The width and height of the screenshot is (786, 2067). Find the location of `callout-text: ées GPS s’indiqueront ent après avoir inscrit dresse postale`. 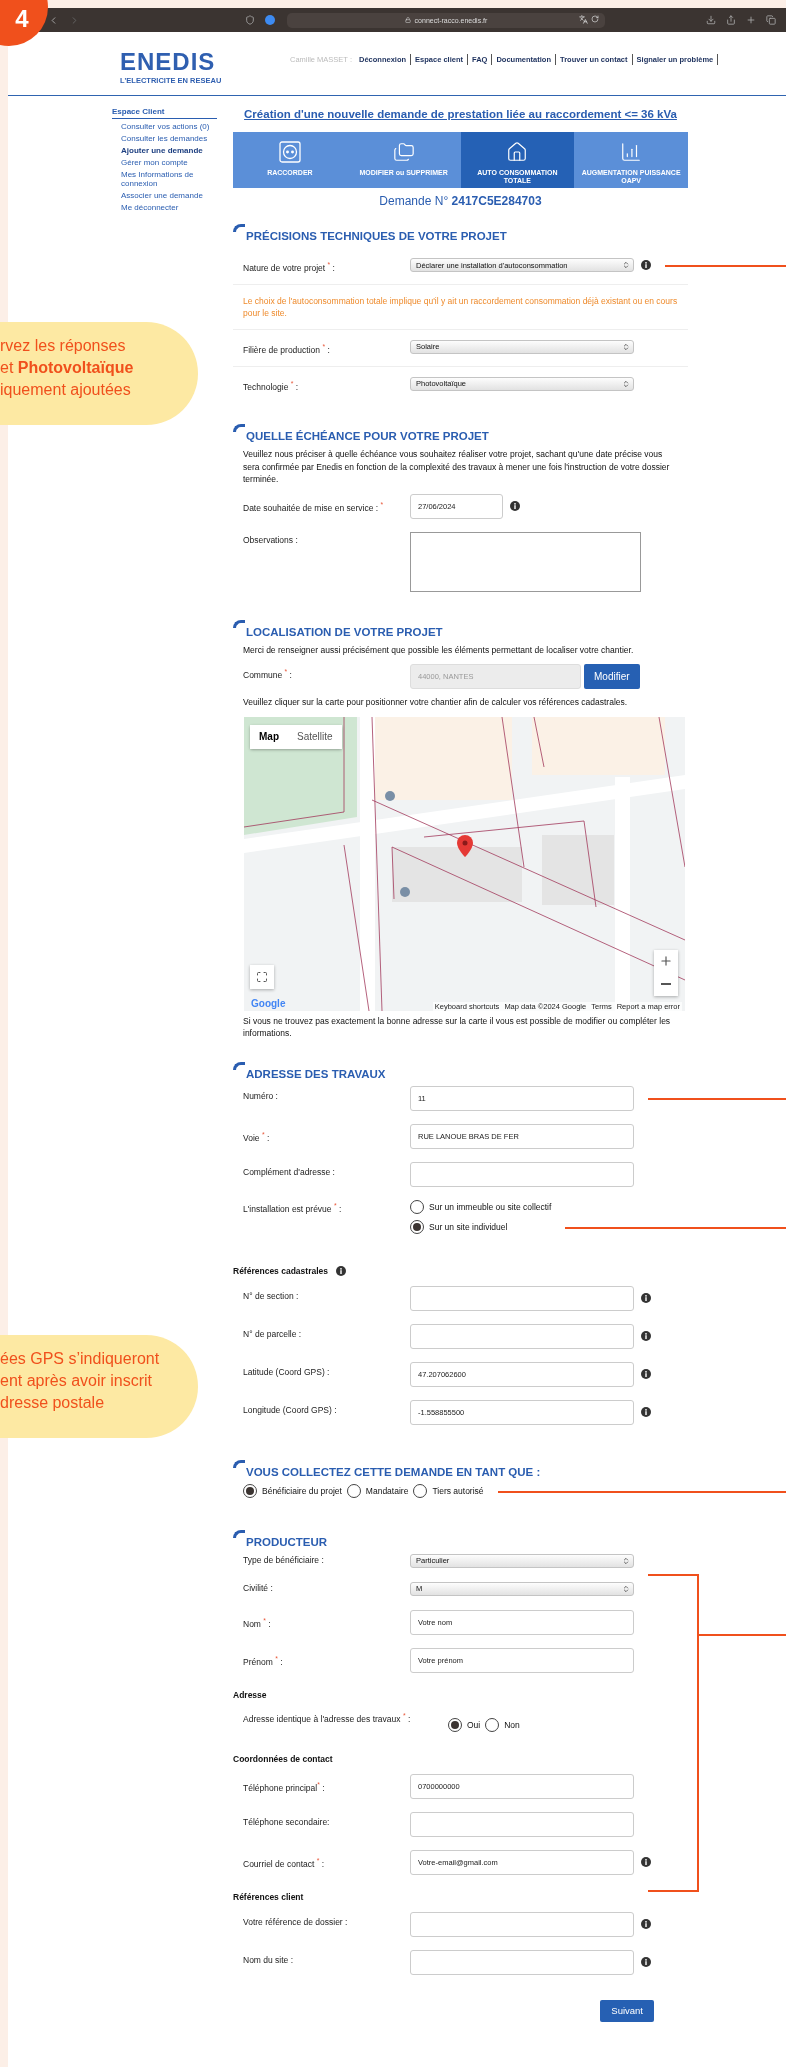

callout-text: ées GPS s’indiqueront ent après avoir inscrit dresse postale is located at coordinates (80, 1381).